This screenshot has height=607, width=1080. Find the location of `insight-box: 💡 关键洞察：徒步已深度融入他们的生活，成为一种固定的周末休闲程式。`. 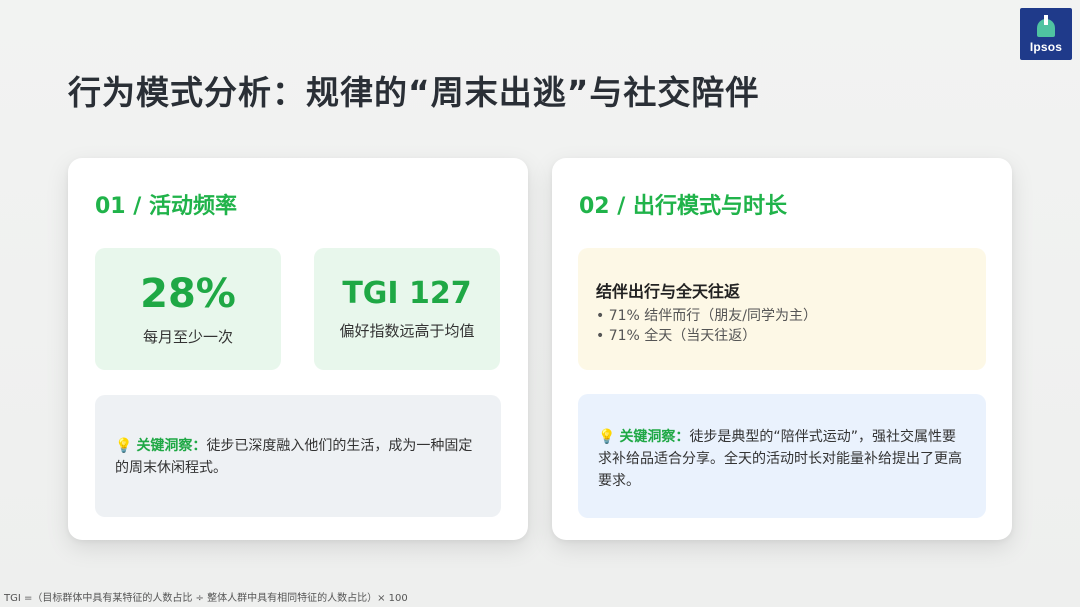

insight-box: 💡 关键洞察：徒步已深度融入他们的生活，成为一种固定的周末休闲程式。 is located at coordinates (298, 456).